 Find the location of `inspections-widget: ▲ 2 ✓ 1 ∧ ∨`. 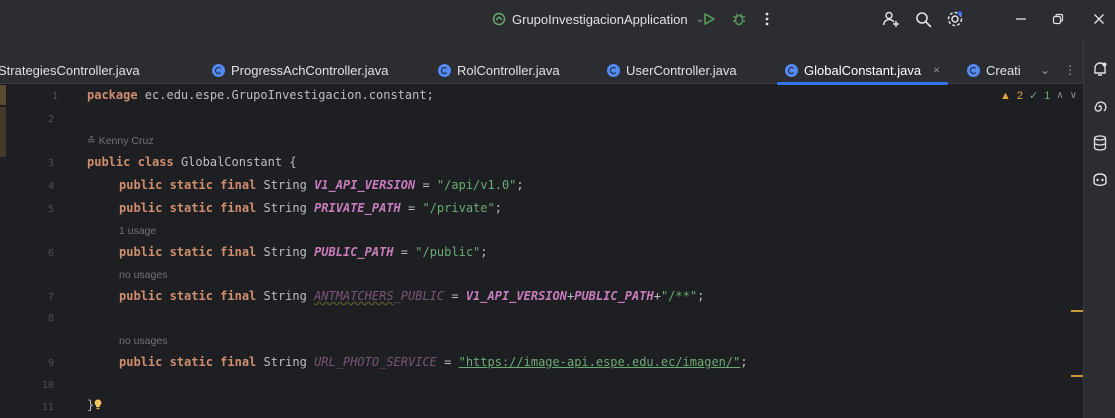

inspections-widget: ▲ 2 ✓ 1 ∧ ∨ is located at coordinates (1038, 96).